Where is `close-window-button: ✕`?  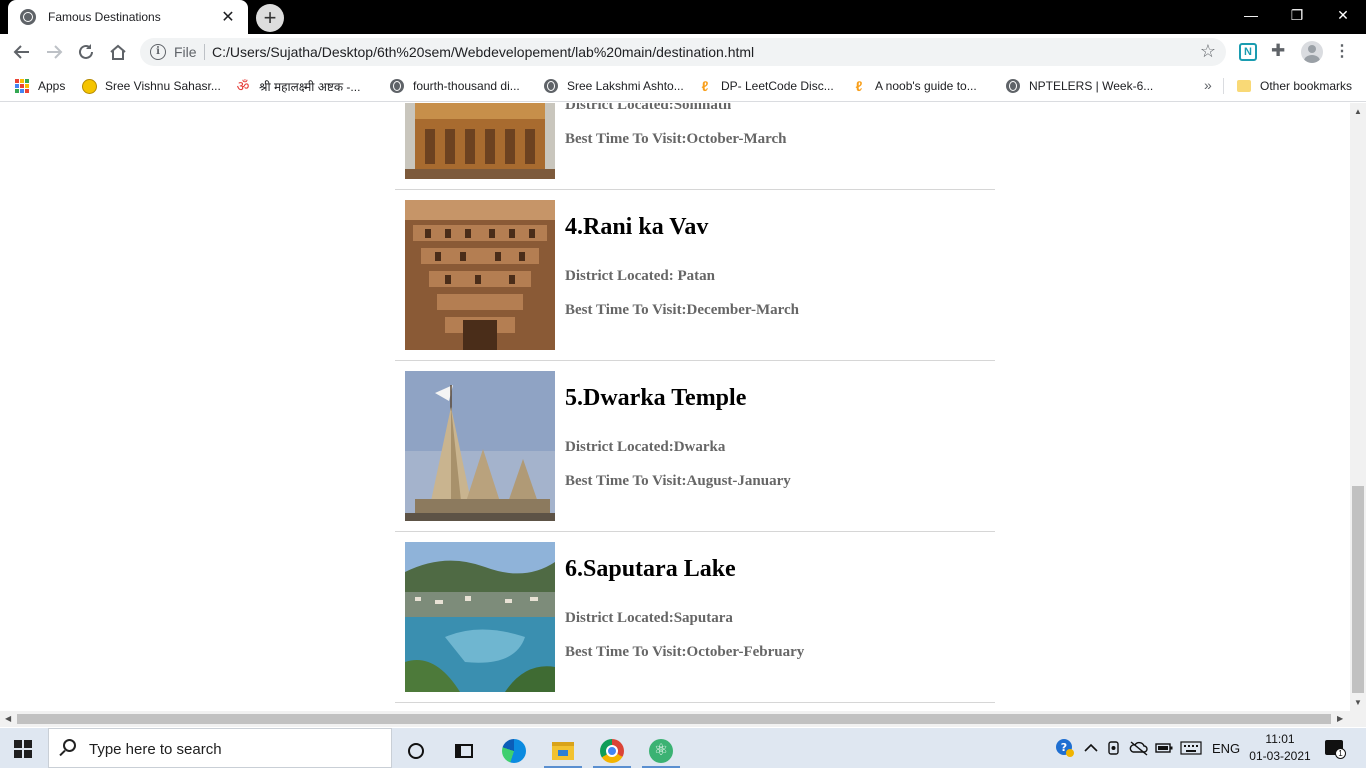
close-window-button: ✕ is located at coordinates (1343, 15).